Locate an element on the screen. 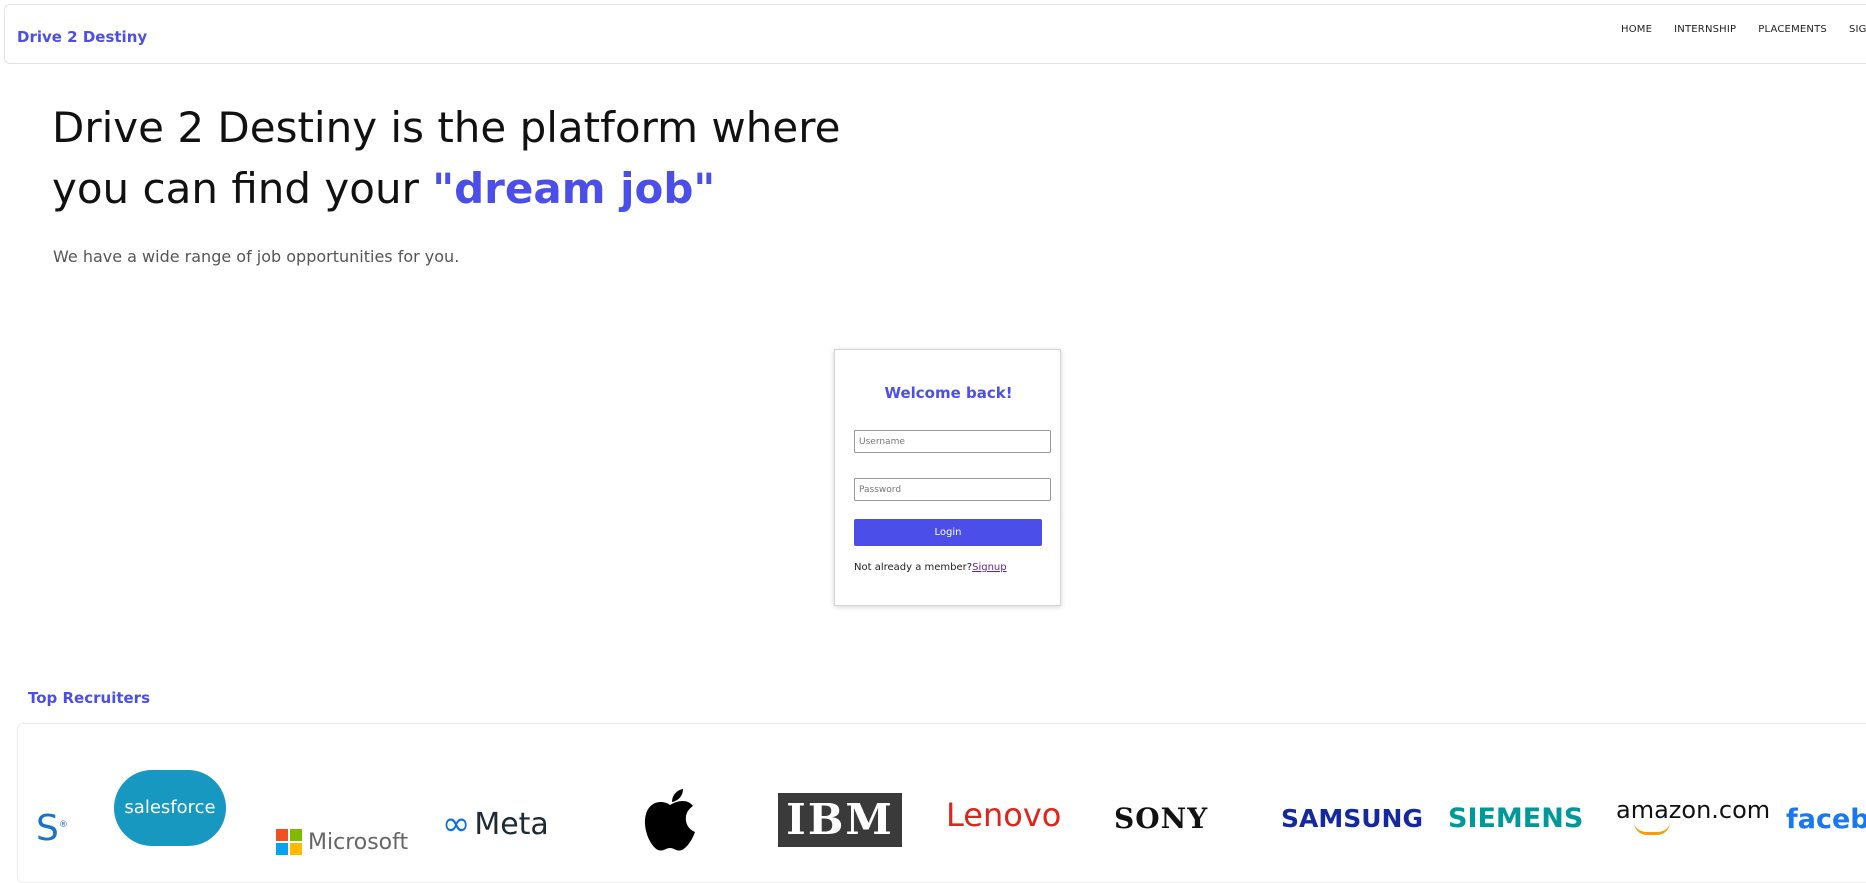 This screenshot has width=1866, height=883. signup-prompt: Not already a member?Signup is located at coordinates (930, 567).